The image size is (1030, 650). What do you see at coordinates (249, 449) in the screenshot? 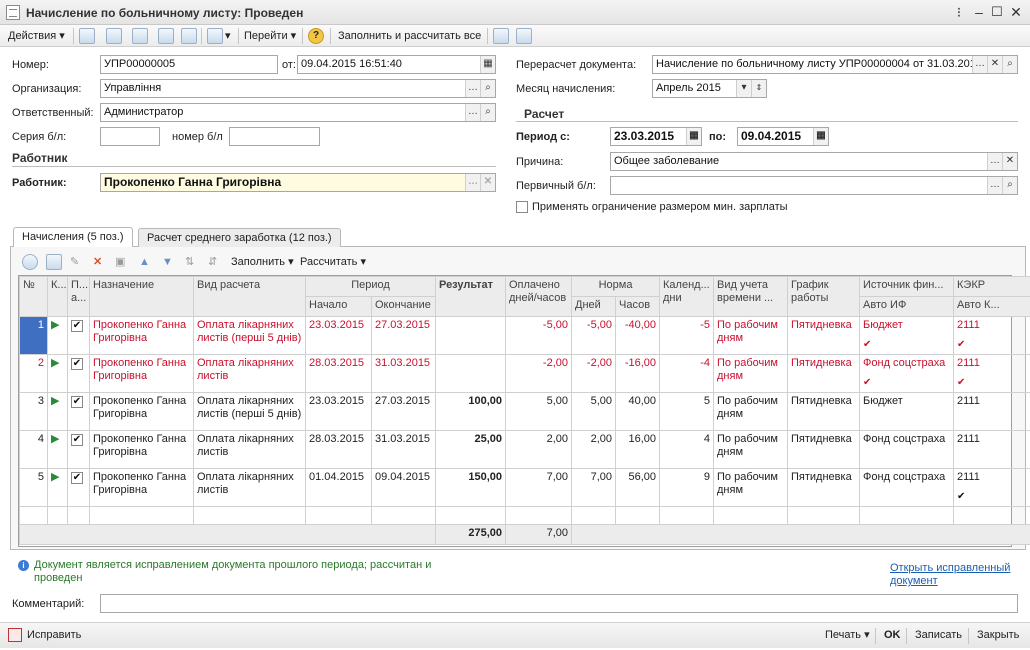
I see `cell-type: Оплата лікарняних листів` at bounding box center [249, 449].